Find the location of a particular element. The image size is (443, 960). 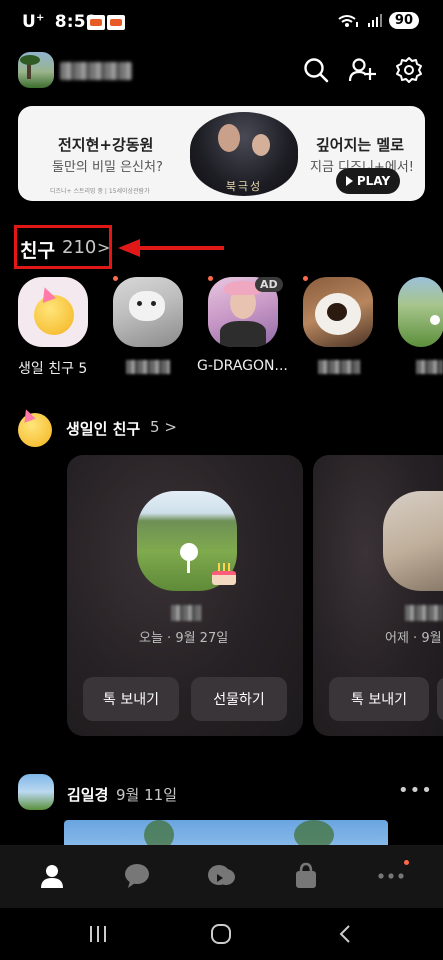

cake-icon is located at coordinates (224, 573).